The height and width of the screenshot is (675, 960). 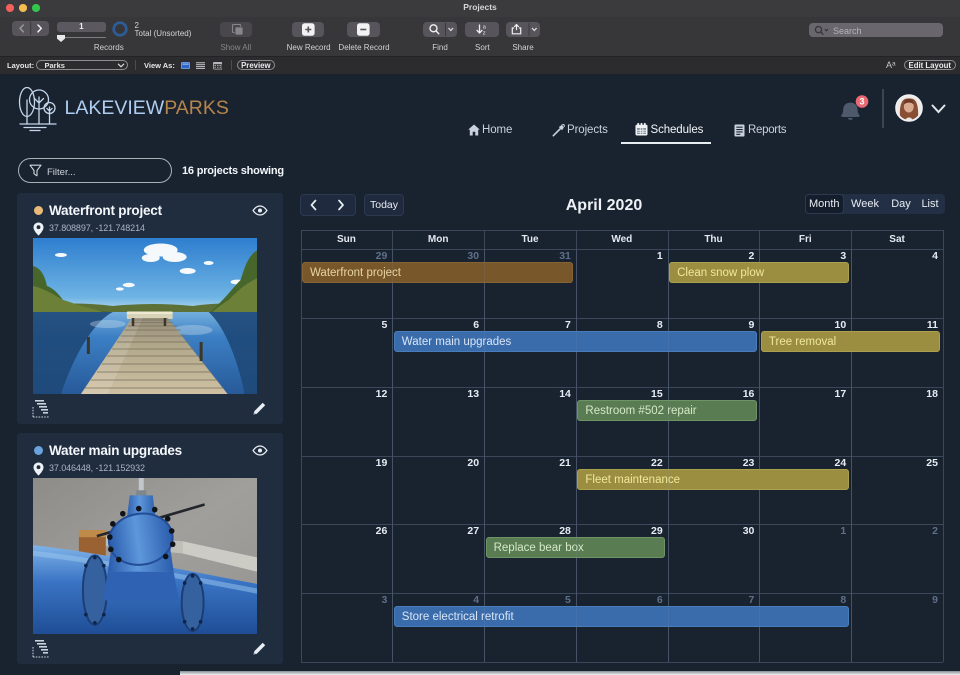 I want to click on svg-text: z, so click(x=484, y=34).